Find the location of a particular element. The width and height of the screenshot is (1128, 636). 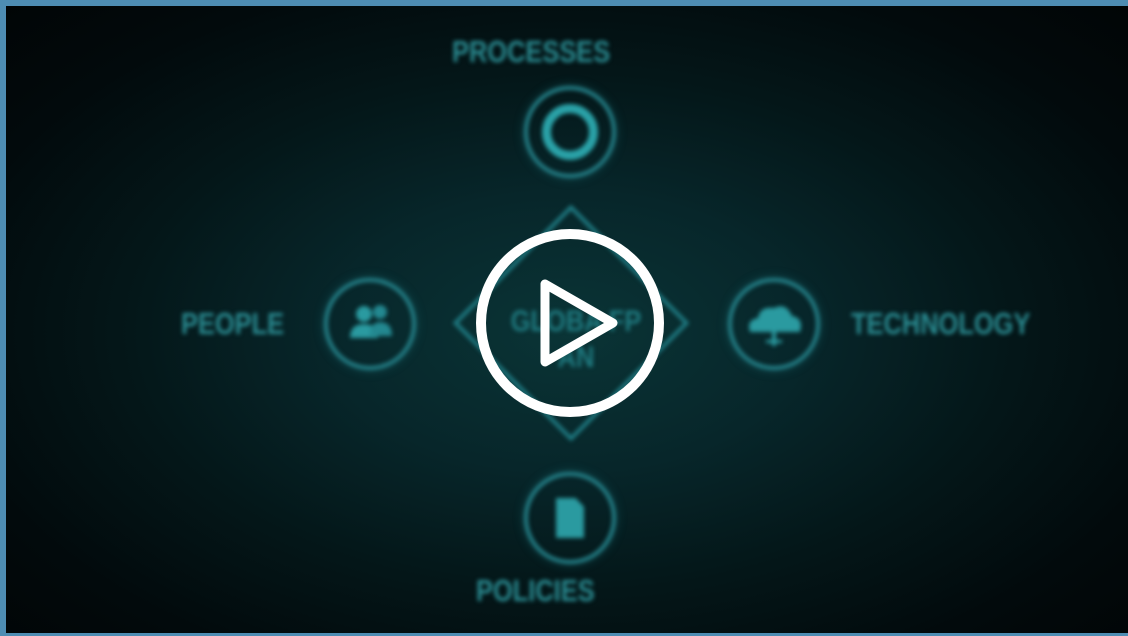

technology-label: TECHNOLOGY is located at coordinates (941, 323).